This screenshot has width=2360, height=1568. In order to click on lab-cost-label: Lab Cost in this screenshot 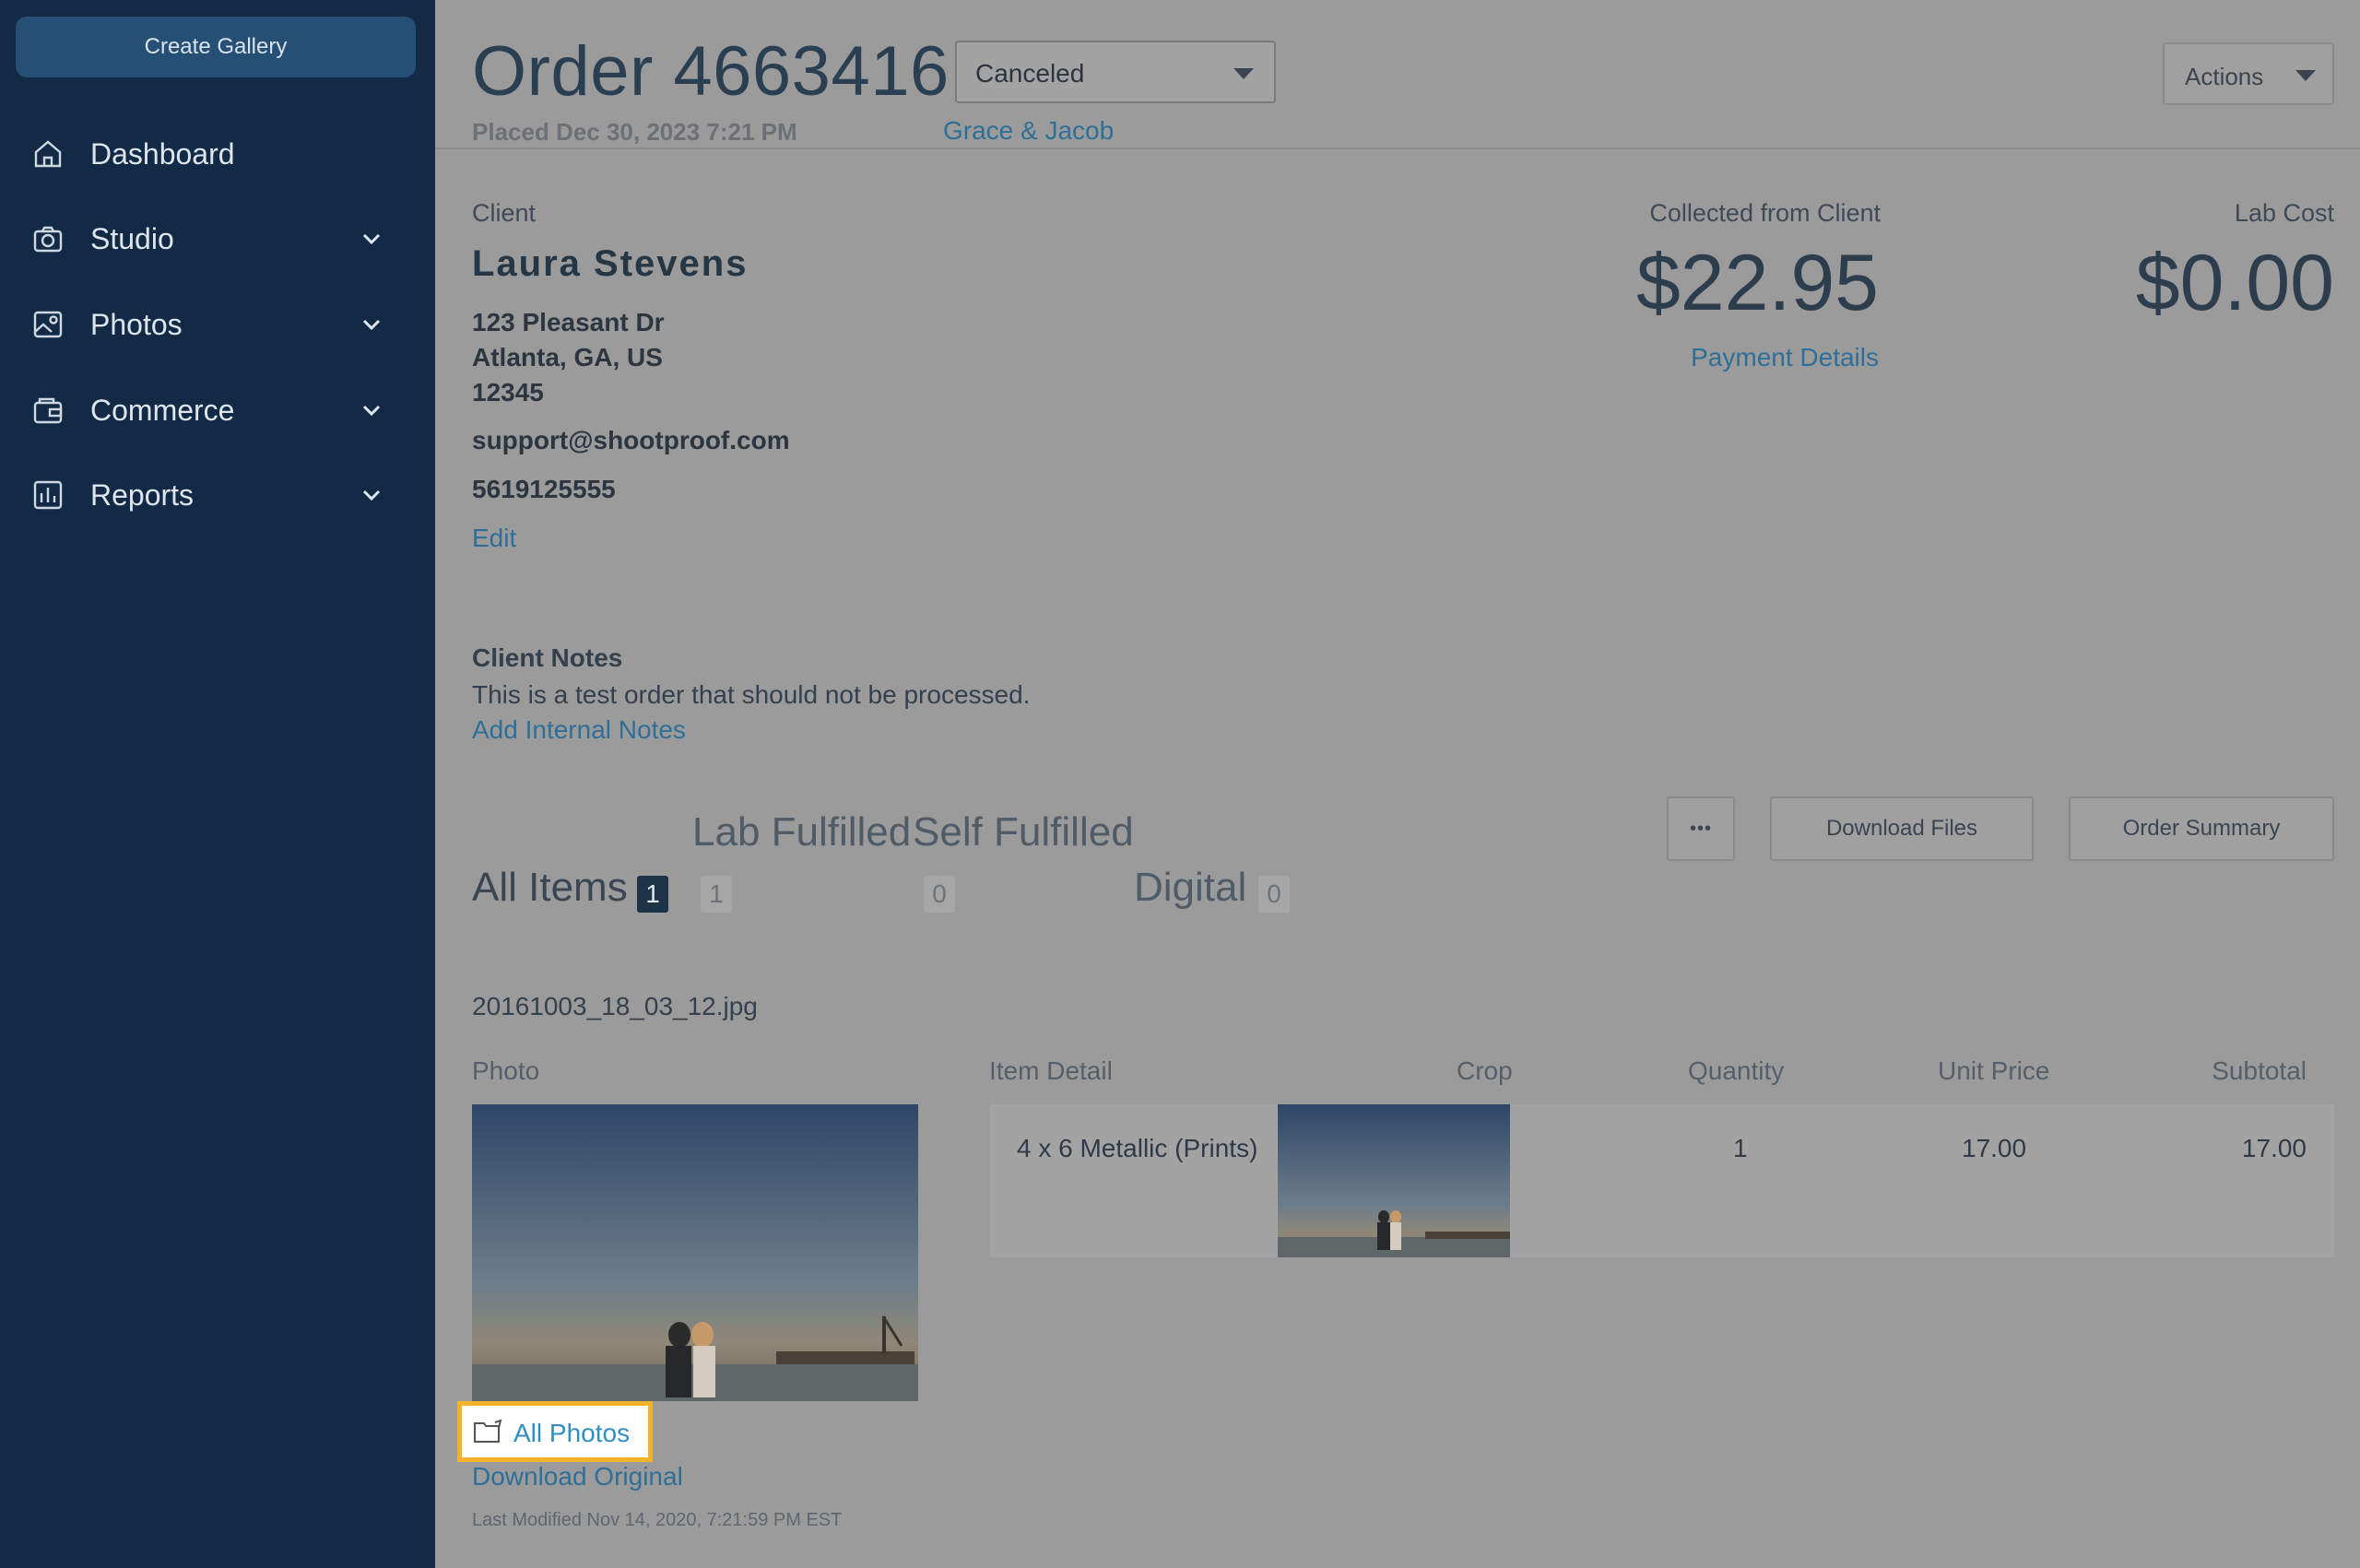, I will do `click(2284, 213)`.